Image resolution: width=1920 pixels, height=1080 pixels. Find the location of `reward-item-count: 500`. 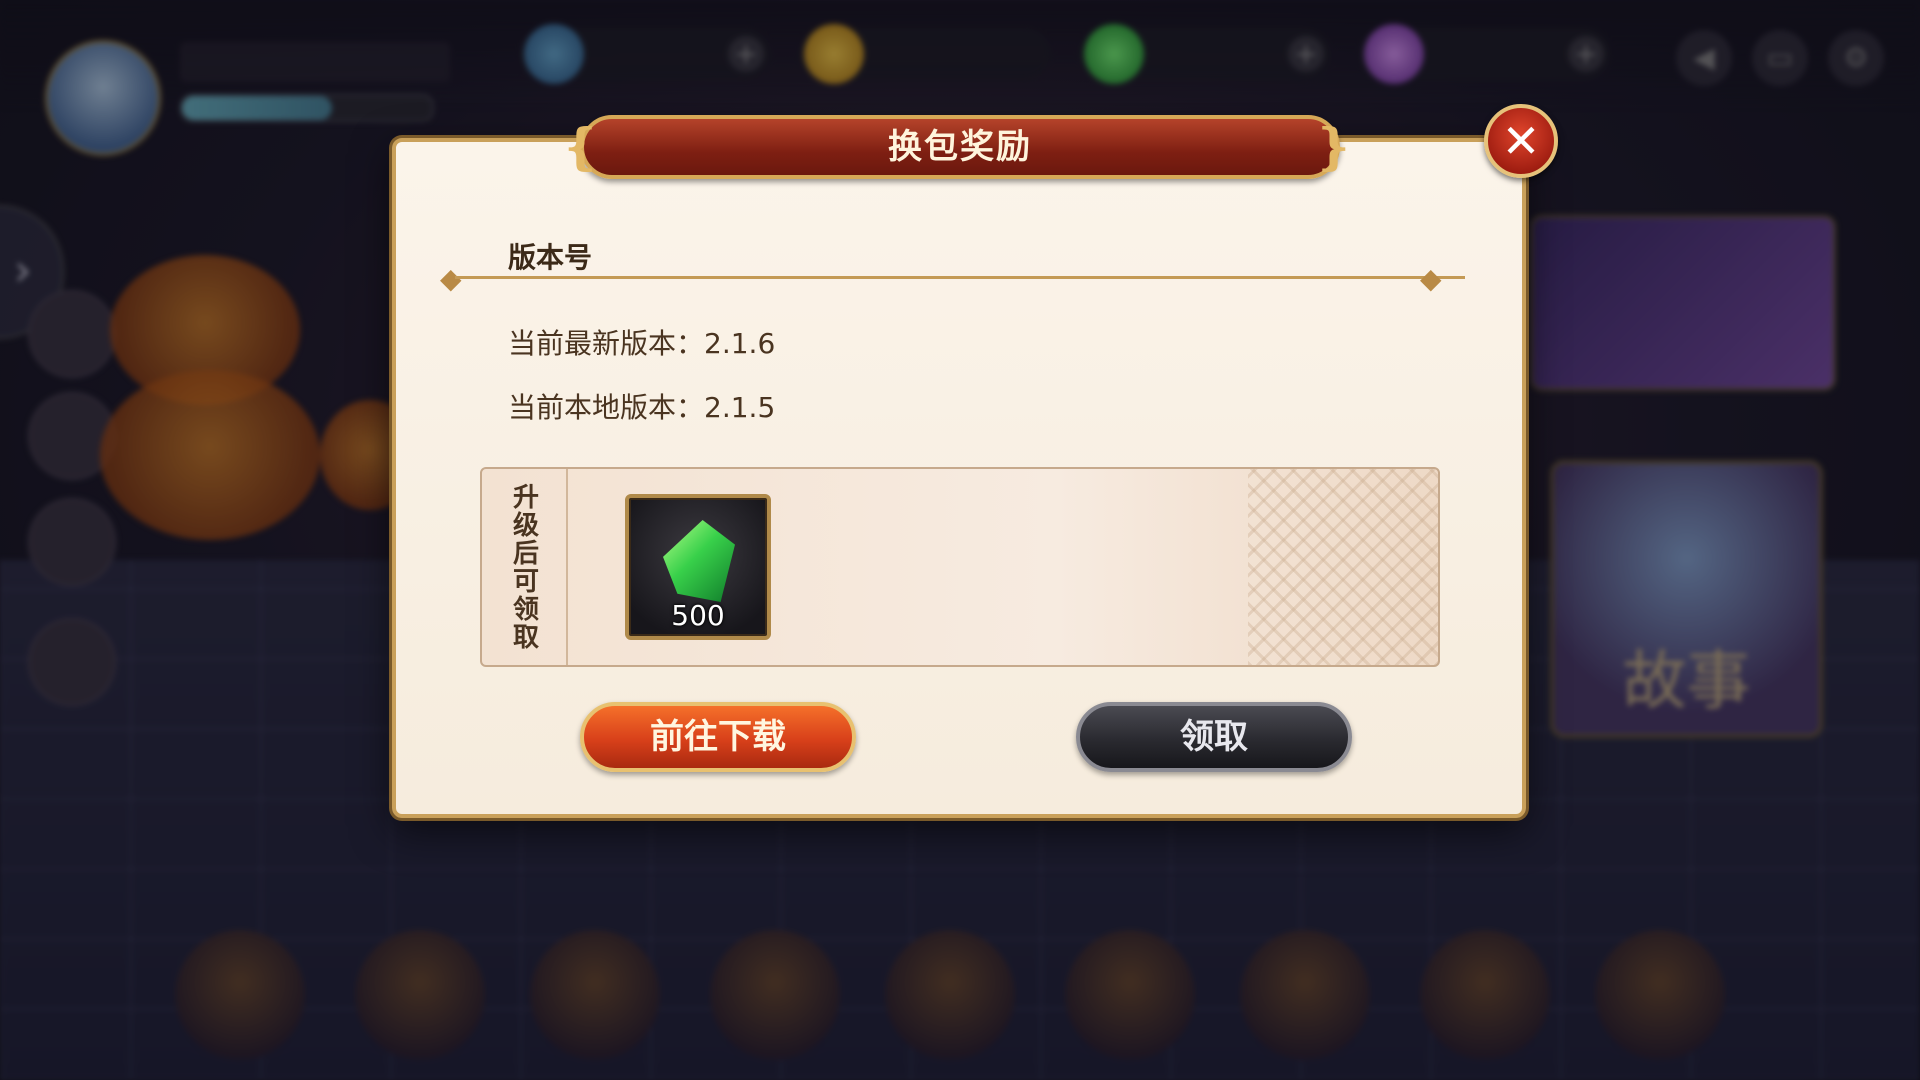

reward-item-count: 500 is located at coordinates (698, 615).